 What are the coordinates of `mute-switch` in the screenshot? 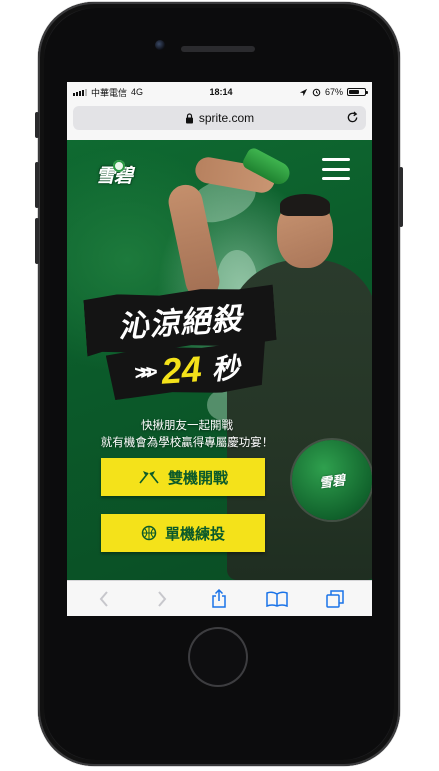 It's located at (37, 125).